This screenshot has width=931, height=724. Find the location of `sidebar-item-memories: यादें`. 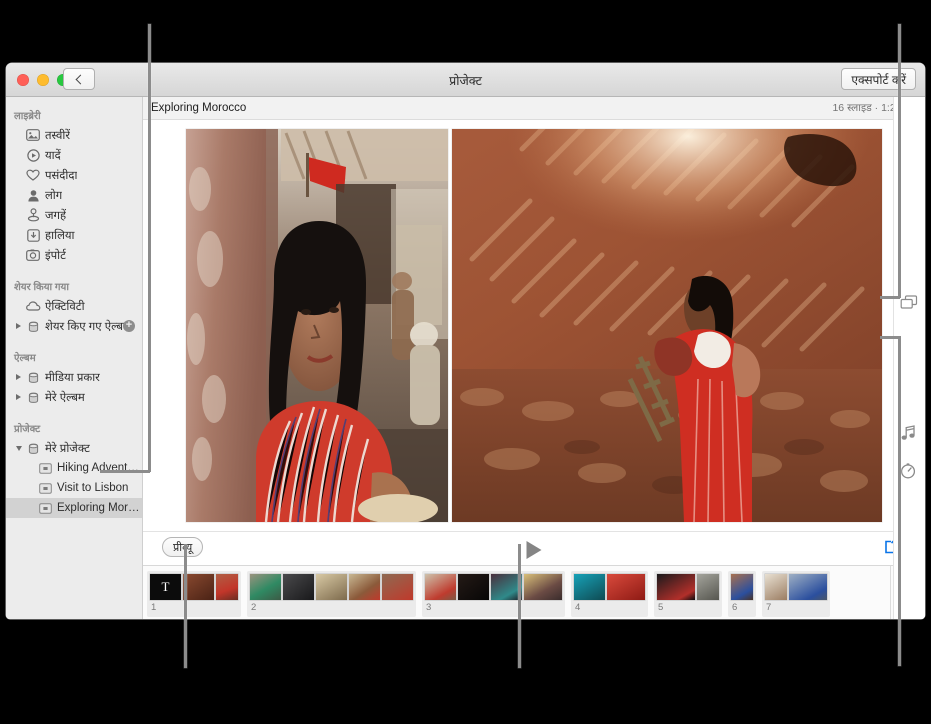

sidebar-item-memories: यादें is located at coordinates (74, 155).